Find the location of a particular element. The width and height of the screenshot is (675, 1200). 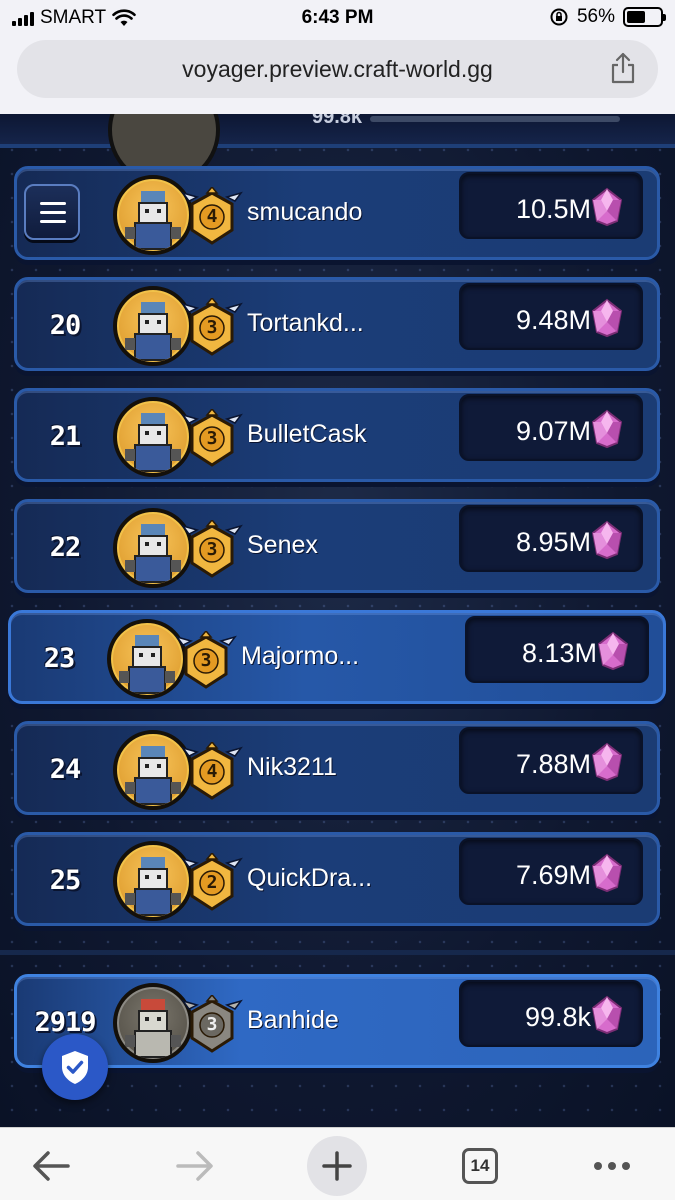

player-name: smucando is located at coordinates (305, 212).